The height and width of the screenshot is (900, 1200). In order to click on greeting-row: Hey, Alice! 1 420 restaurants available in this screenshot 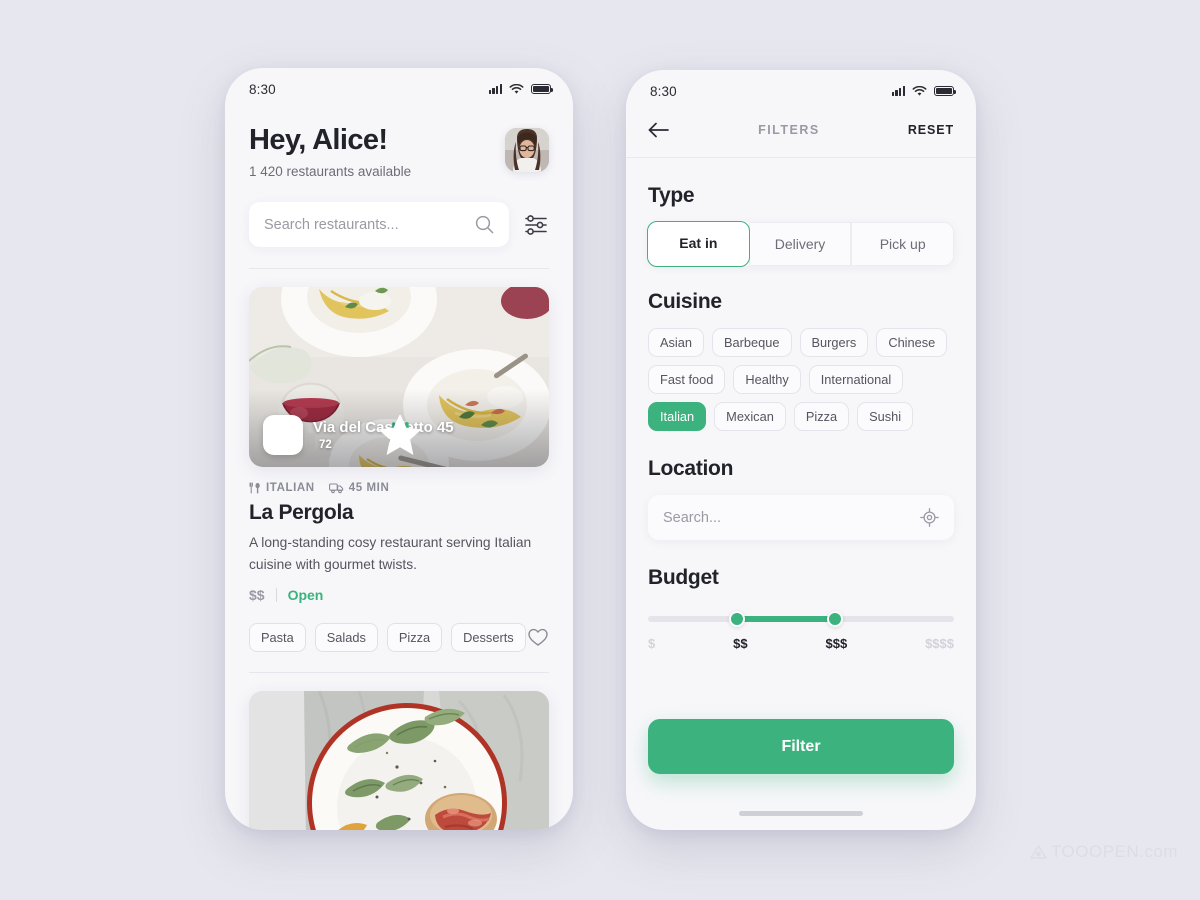, I will do `click(399, 144)`.